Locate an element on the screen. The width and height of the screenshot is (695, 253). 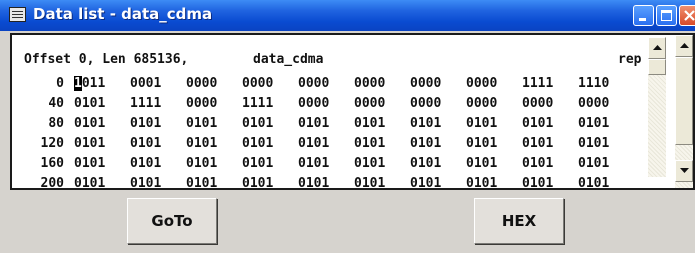
minimize-icon is located at coordinates (643, 15).